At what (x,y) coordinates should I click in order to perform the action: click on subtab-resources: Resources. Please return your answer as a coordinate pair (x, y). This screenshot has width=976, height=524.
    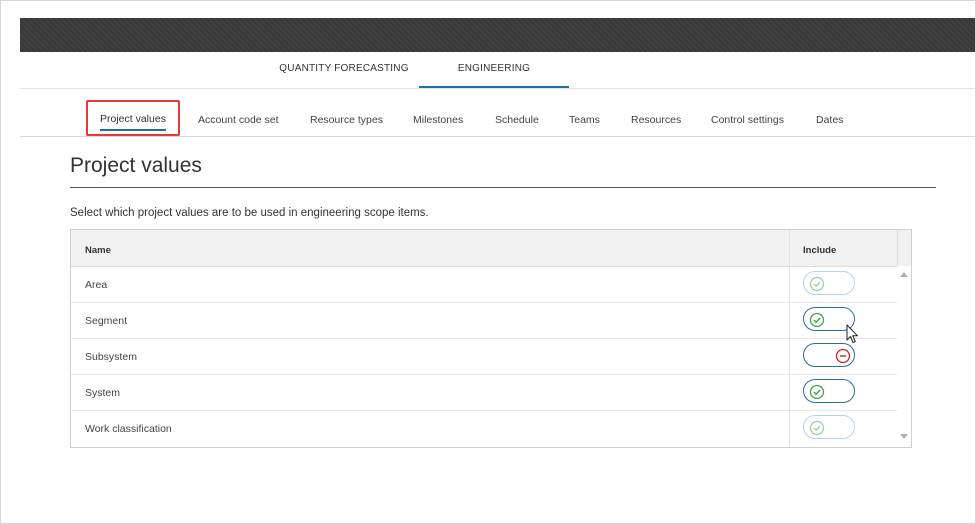
    Looking at the image, I should click on (656, 118).